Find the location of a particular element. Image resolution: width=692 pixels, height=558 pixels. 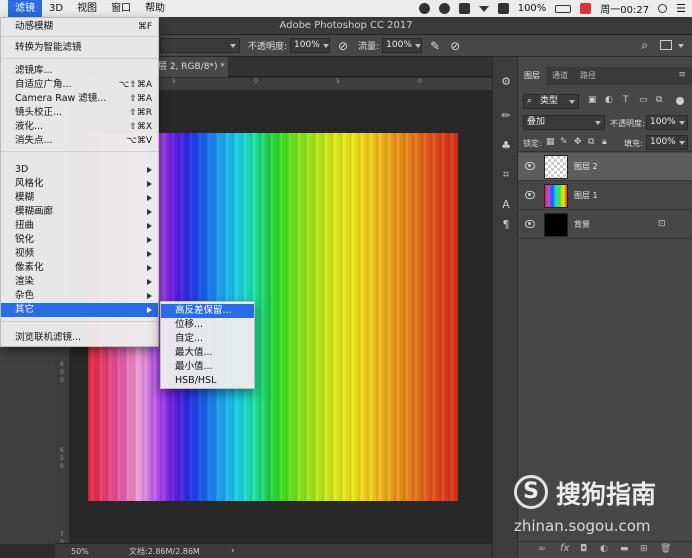

layer-opacity-input: 100% is located at coordinates (667, 122).